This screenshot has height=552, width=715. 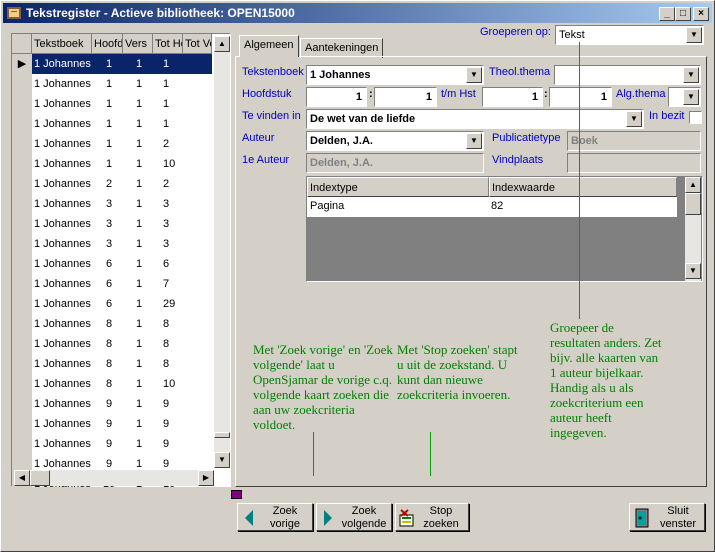 What do you see at coordinates (112, 284) in the screenshot?
I see `table-row: 1 Johannes 1617` at bounding box center [112, 284].